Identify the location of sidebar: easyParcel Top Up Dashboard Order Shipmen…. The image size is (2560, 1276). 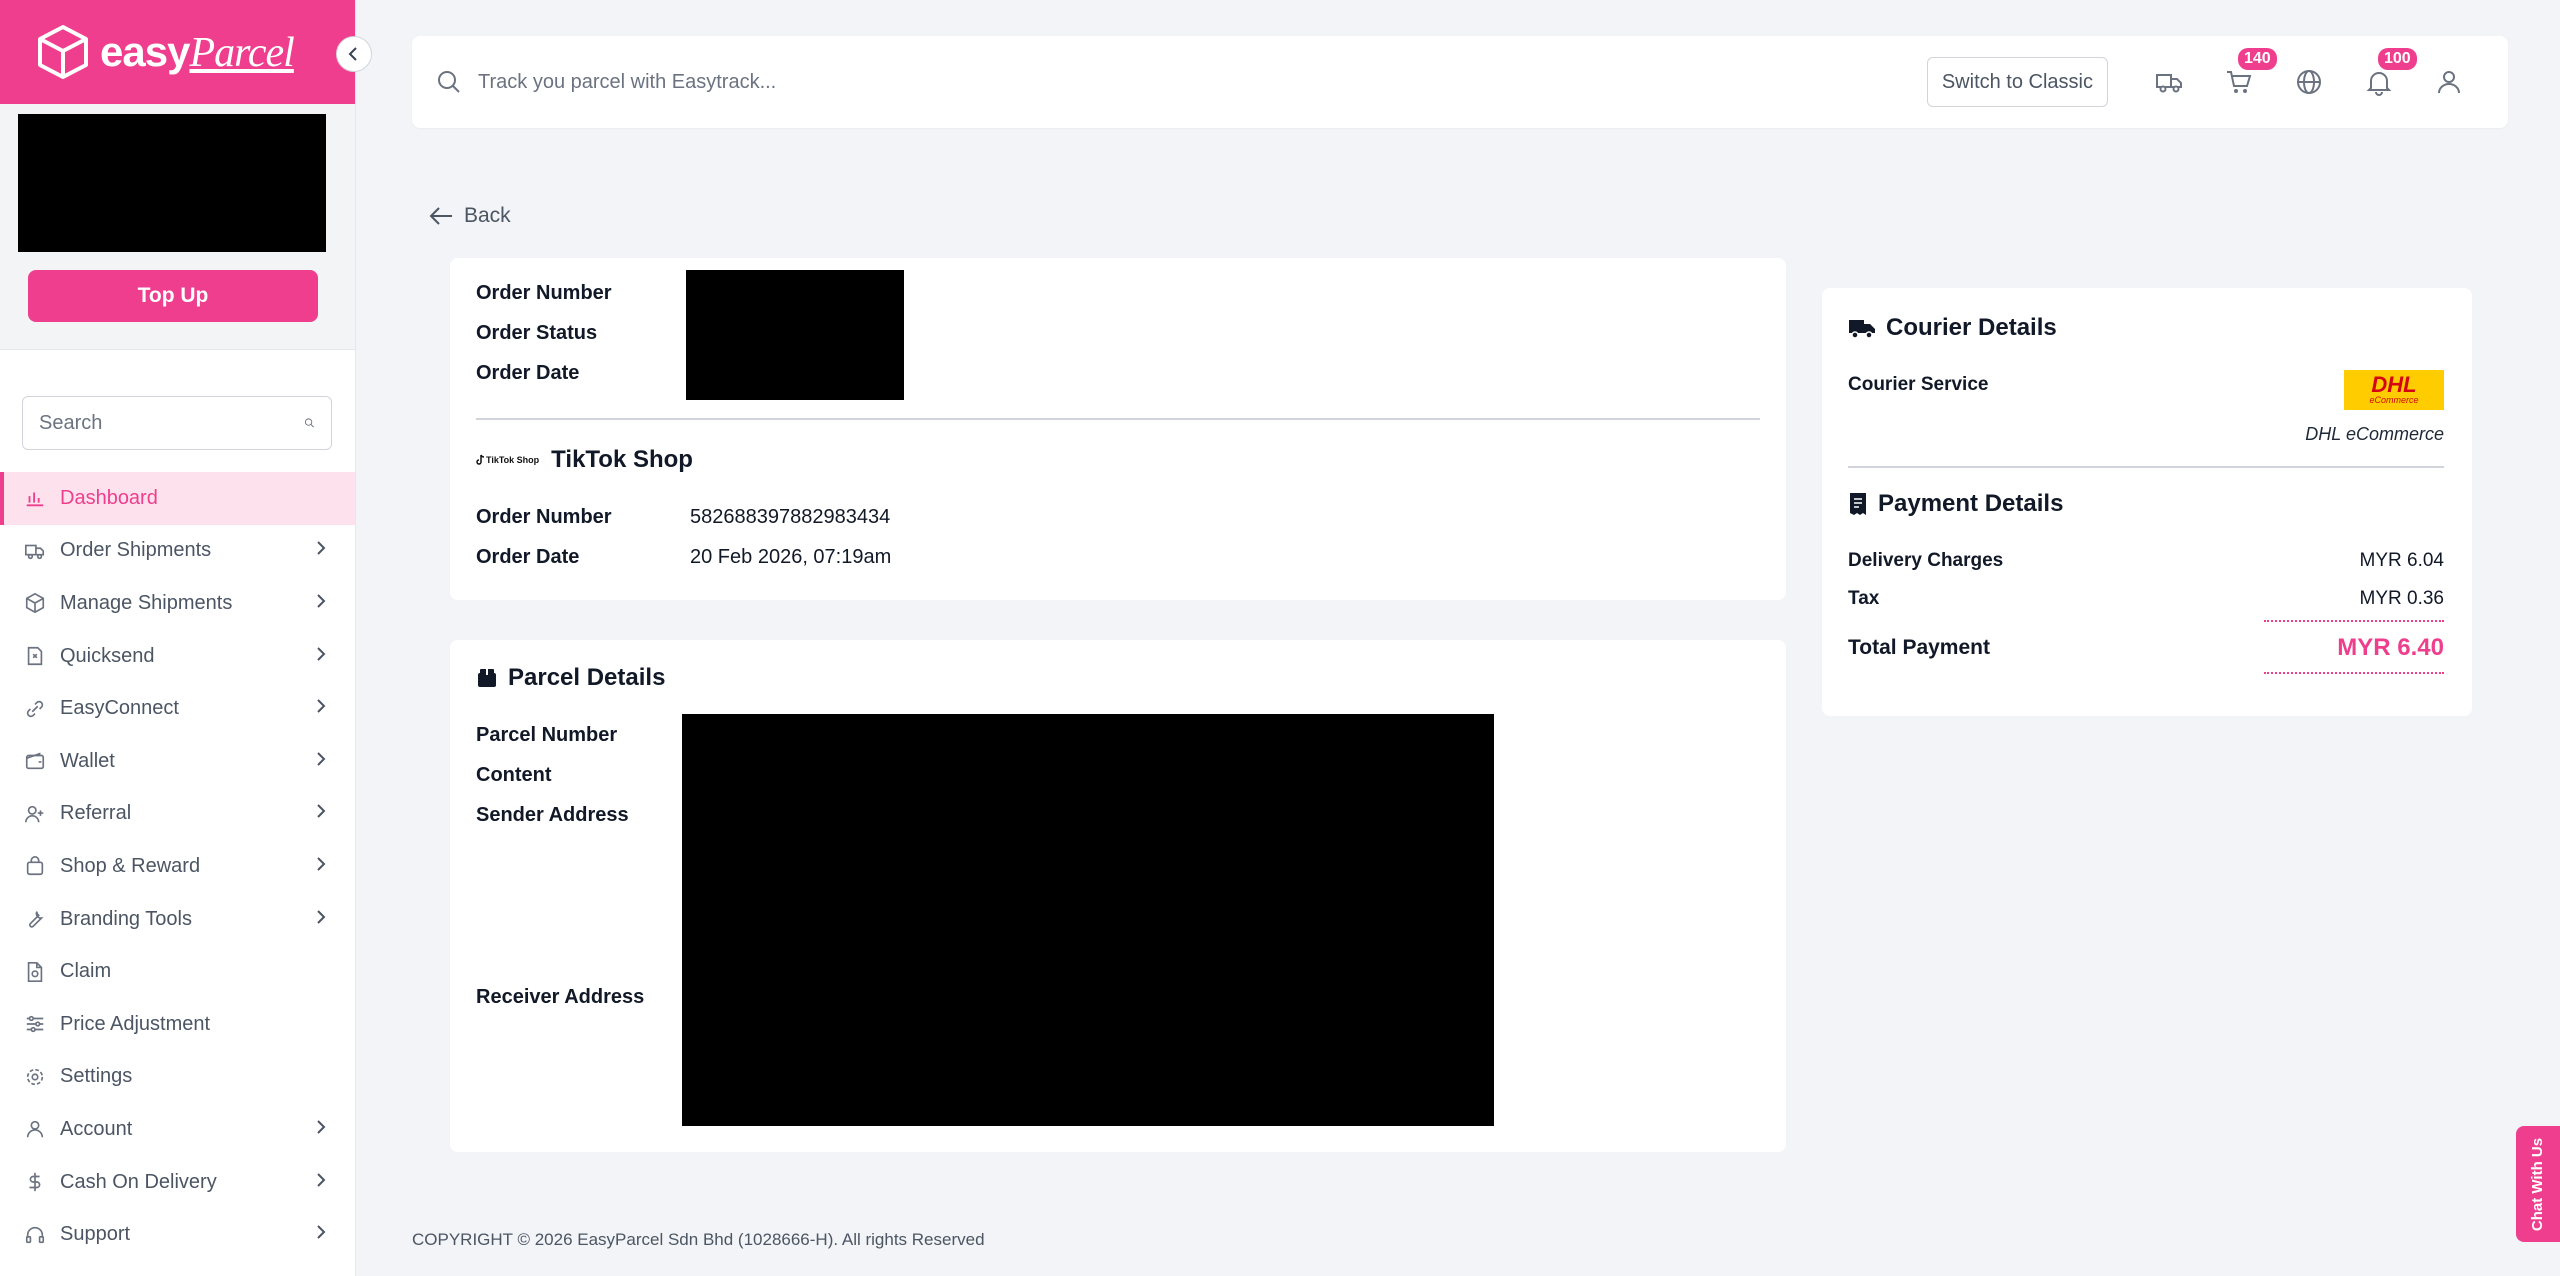
(186, 638).